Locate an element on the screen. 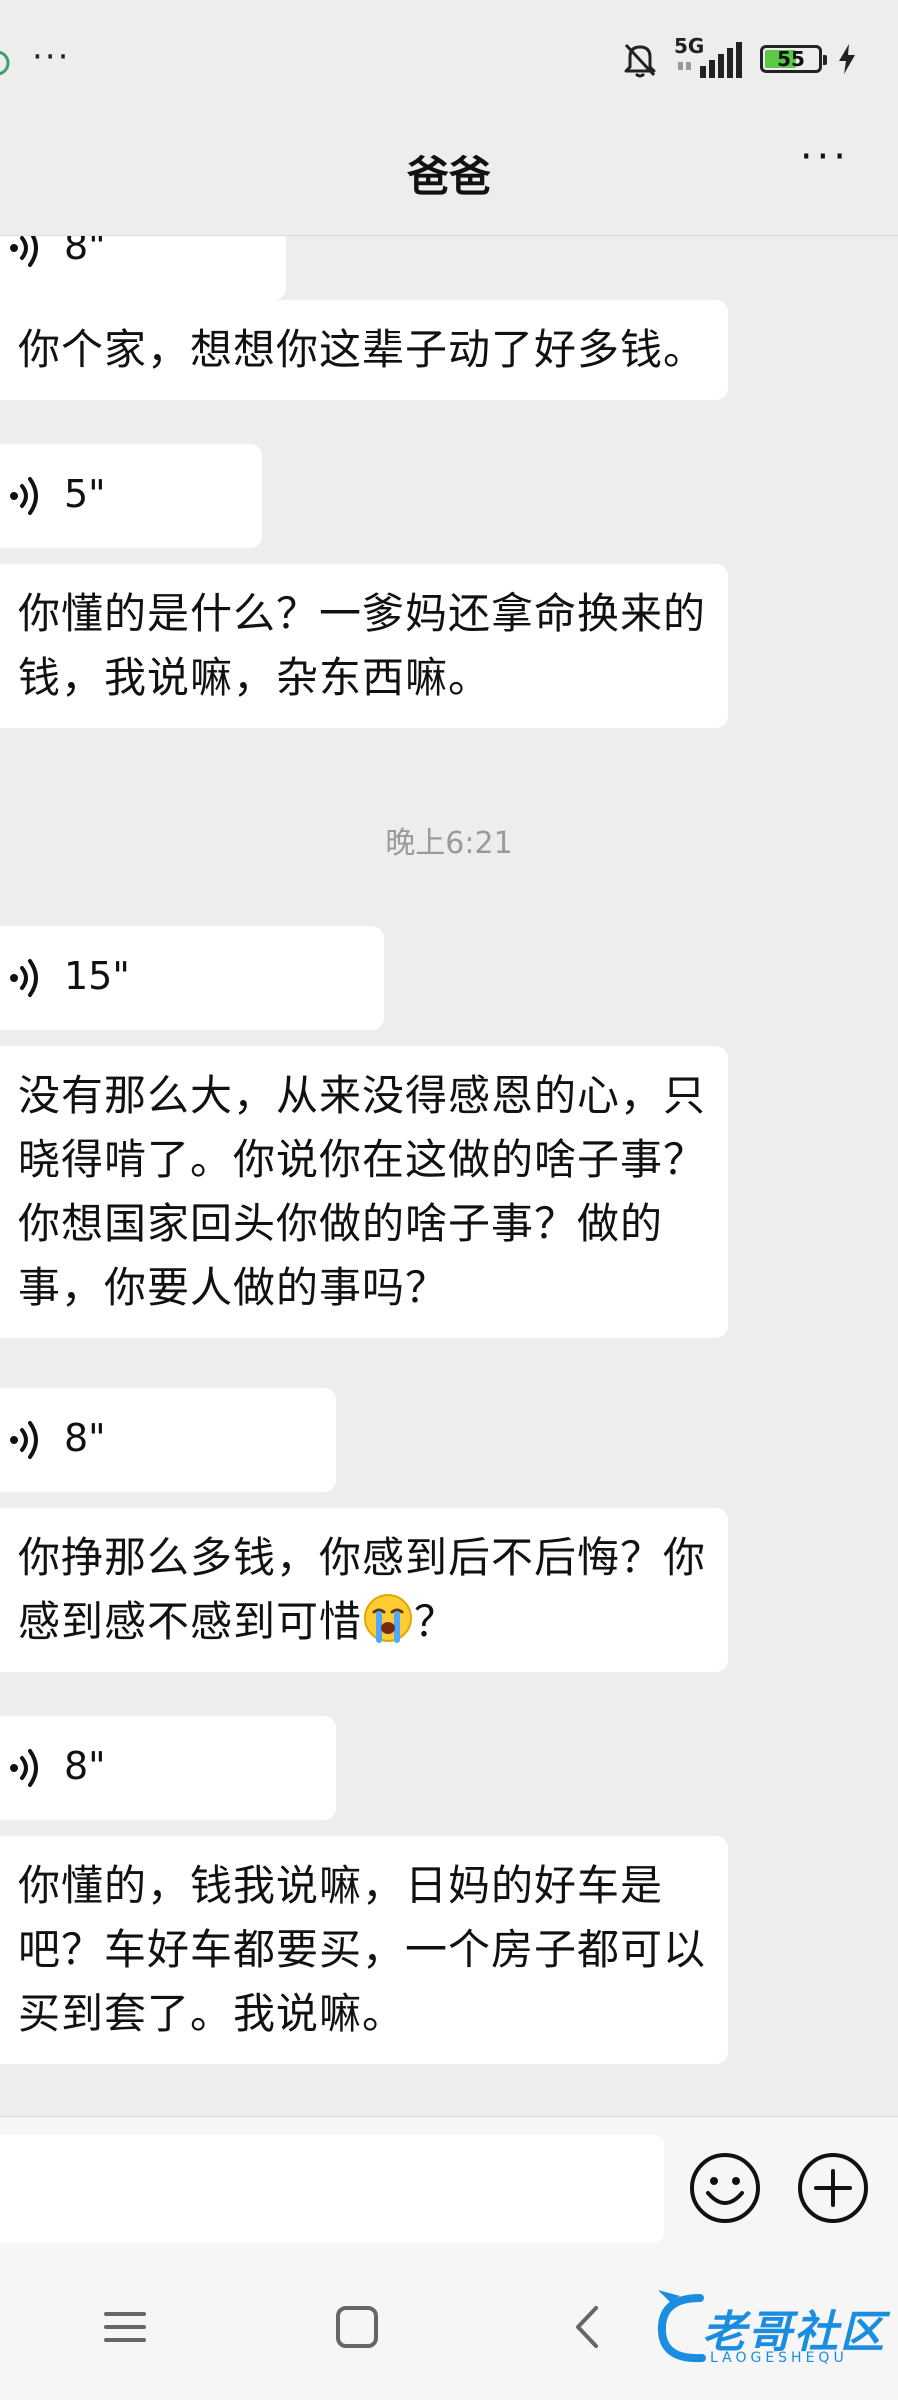 The height and width of the screenshot is (2400, 898). text-message: 你个家，想想你这辈子动了好多钱。 is located at coordinates (364, 350).